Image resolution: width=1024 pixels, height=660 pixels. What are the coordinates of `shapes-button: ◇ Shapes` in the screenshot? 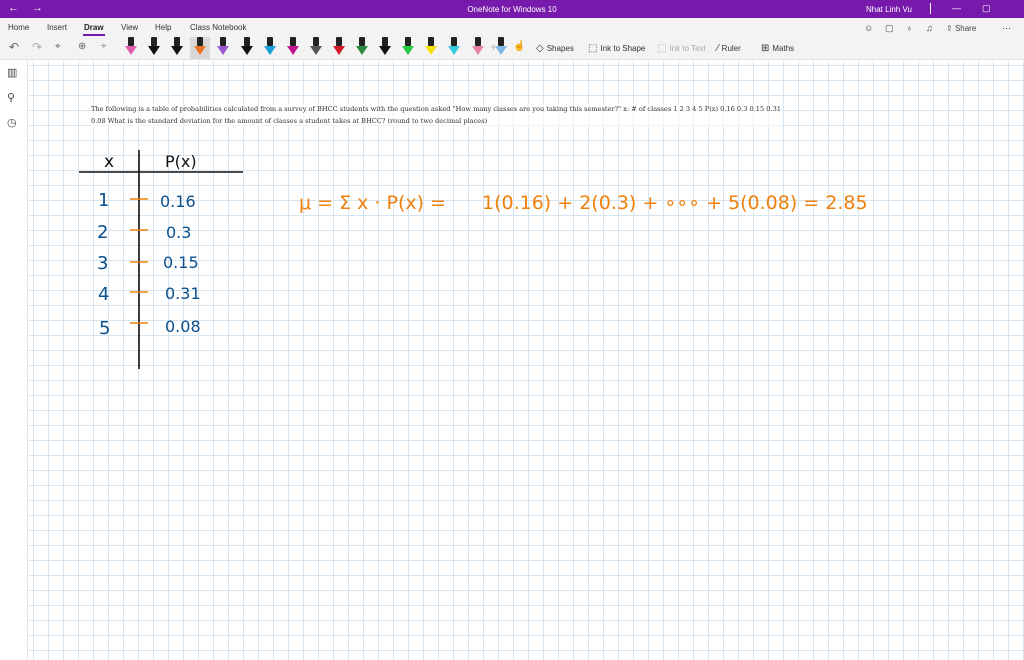 It's located at (555, 48).